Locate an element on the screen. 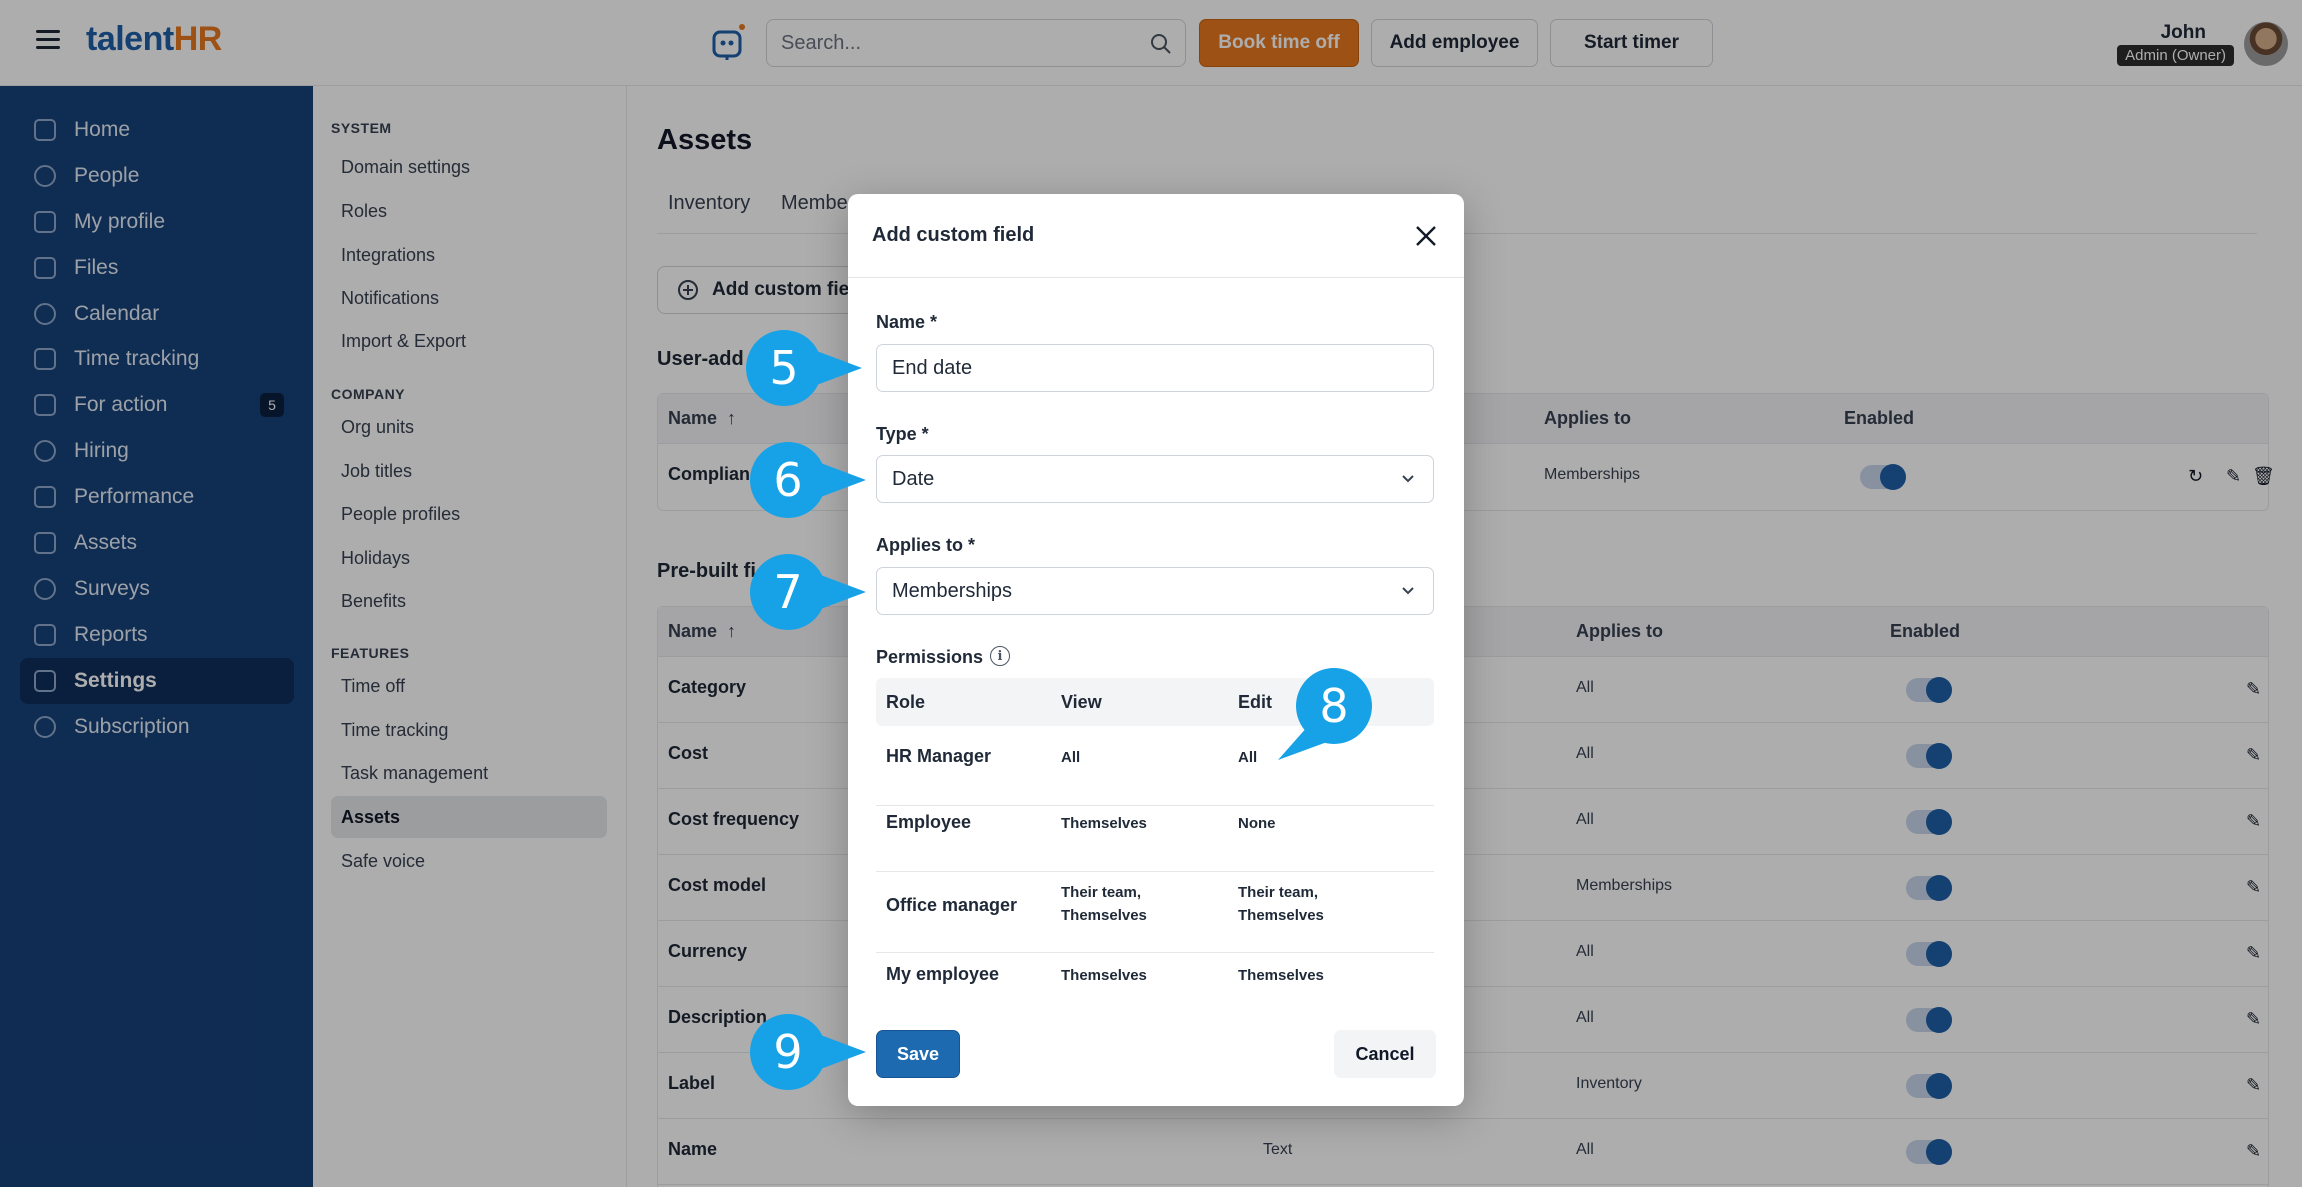 Image resolution: width=2302 pixels, height=1187 pixels. close-icon is located at coordinates (1426, 236).